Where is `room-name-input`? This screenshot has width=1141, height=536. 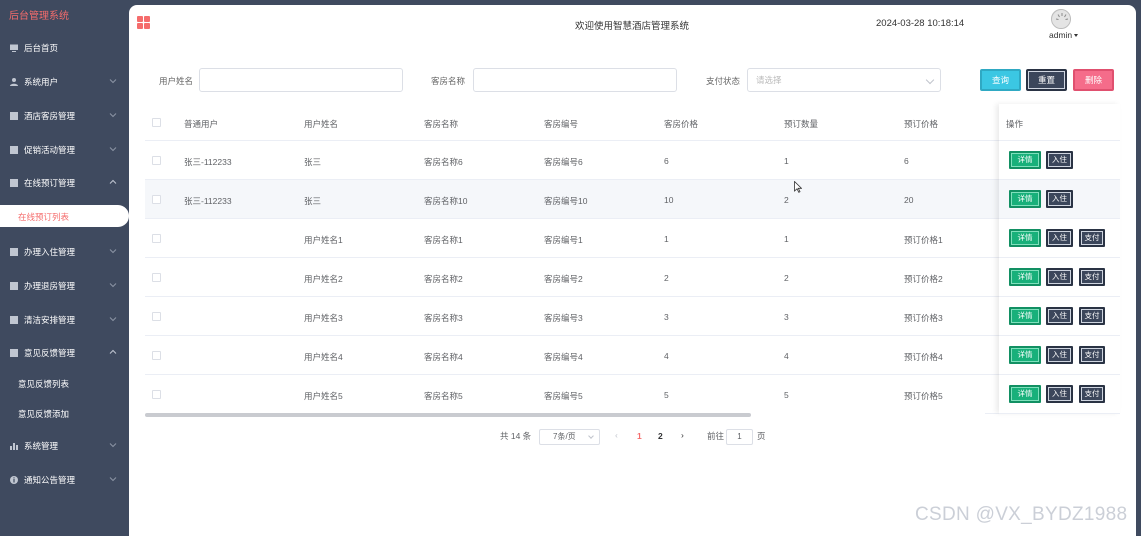 room-name-input is located at coordinates (575, 80).